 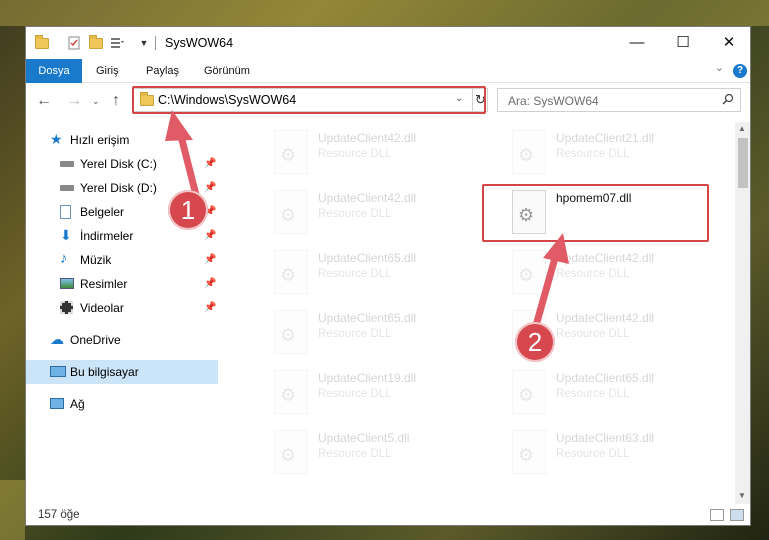 I want to click on step-1-badge: 1, so click(x=188, y=210).